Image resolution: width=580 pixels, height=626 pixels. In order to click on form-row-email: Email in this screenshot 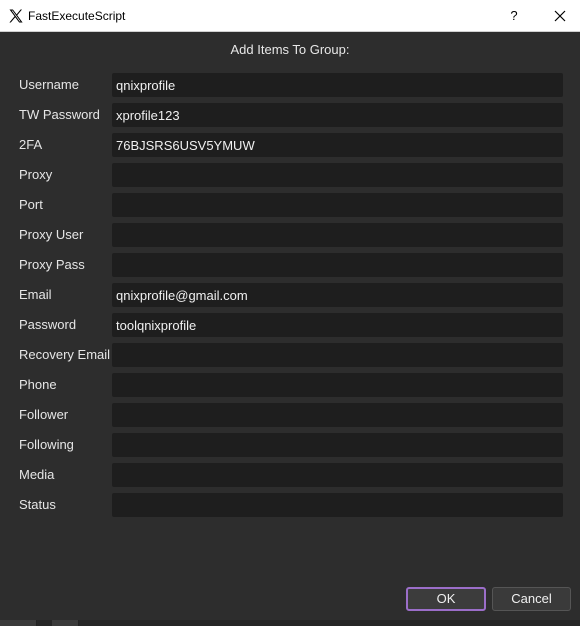, I will do `click(290, 295)`.